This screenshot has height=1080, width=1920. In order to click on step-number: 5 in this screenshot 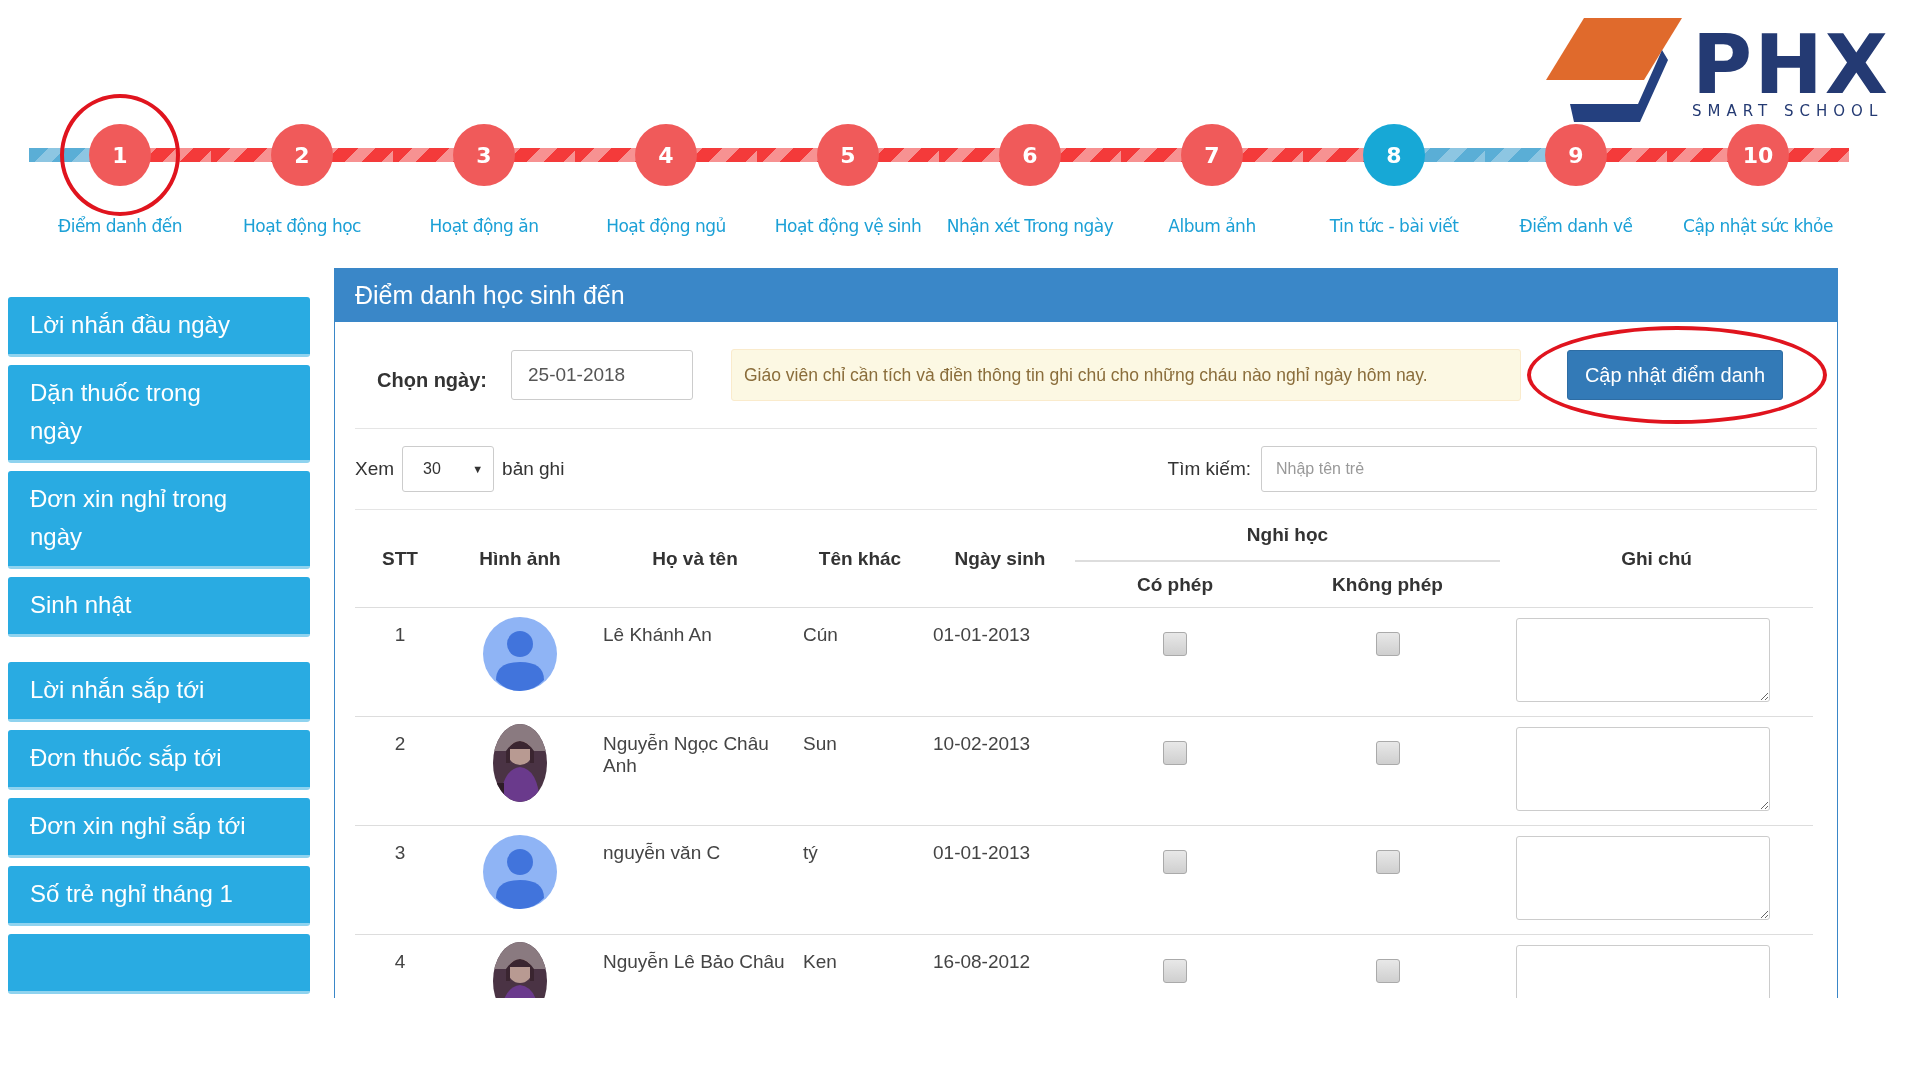, I will do `click(848, 155)`.